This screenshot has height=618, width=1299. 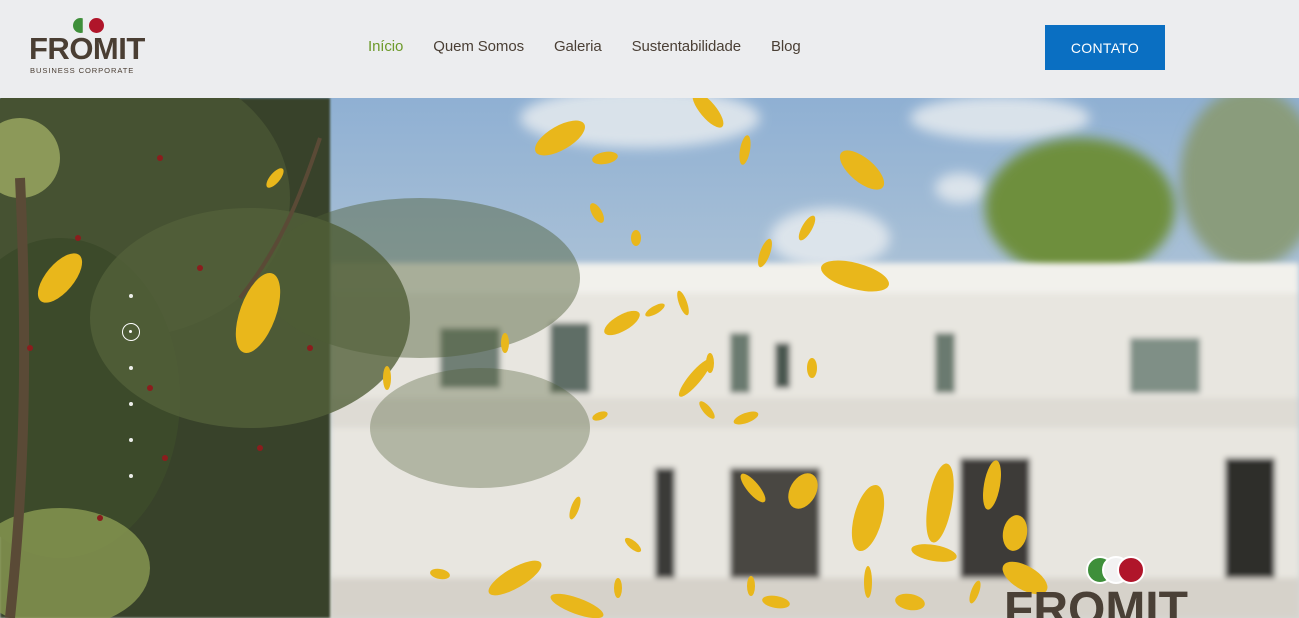 I want to click on brand-logo: FROMIT BUSINESS CORPORATE, so click(x=91, y=47).